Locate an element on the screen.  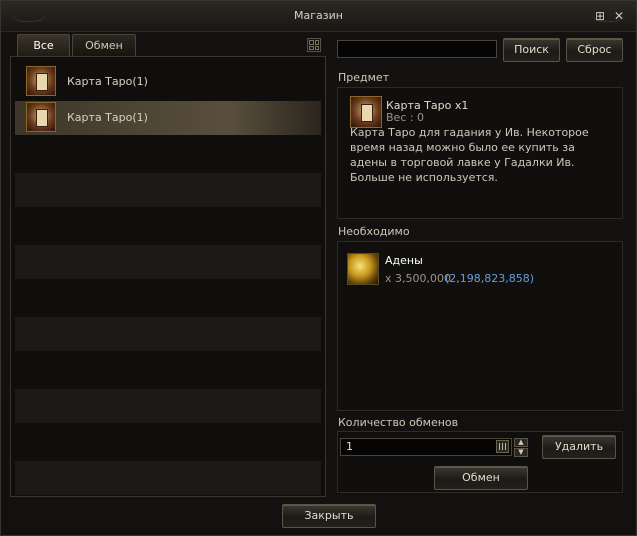
title-bar: Магазин ⊞ ✕ is located at coordinates (318, 16).